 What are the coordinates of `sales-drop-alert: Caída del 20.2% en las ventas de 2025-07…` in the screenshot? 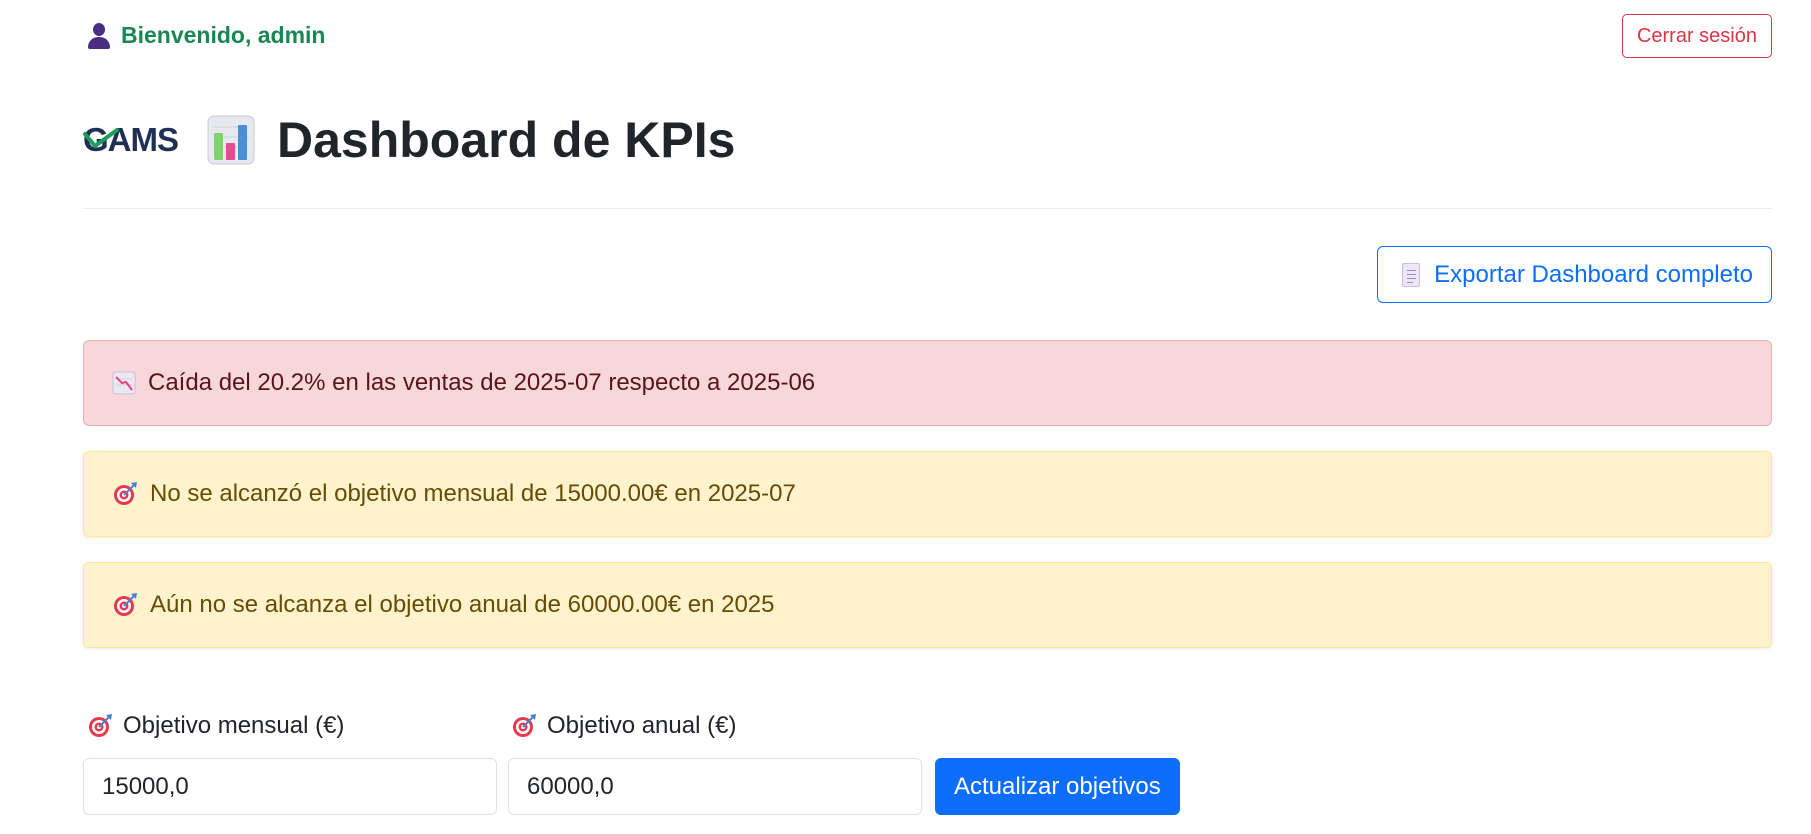 It's located at (927, 383).